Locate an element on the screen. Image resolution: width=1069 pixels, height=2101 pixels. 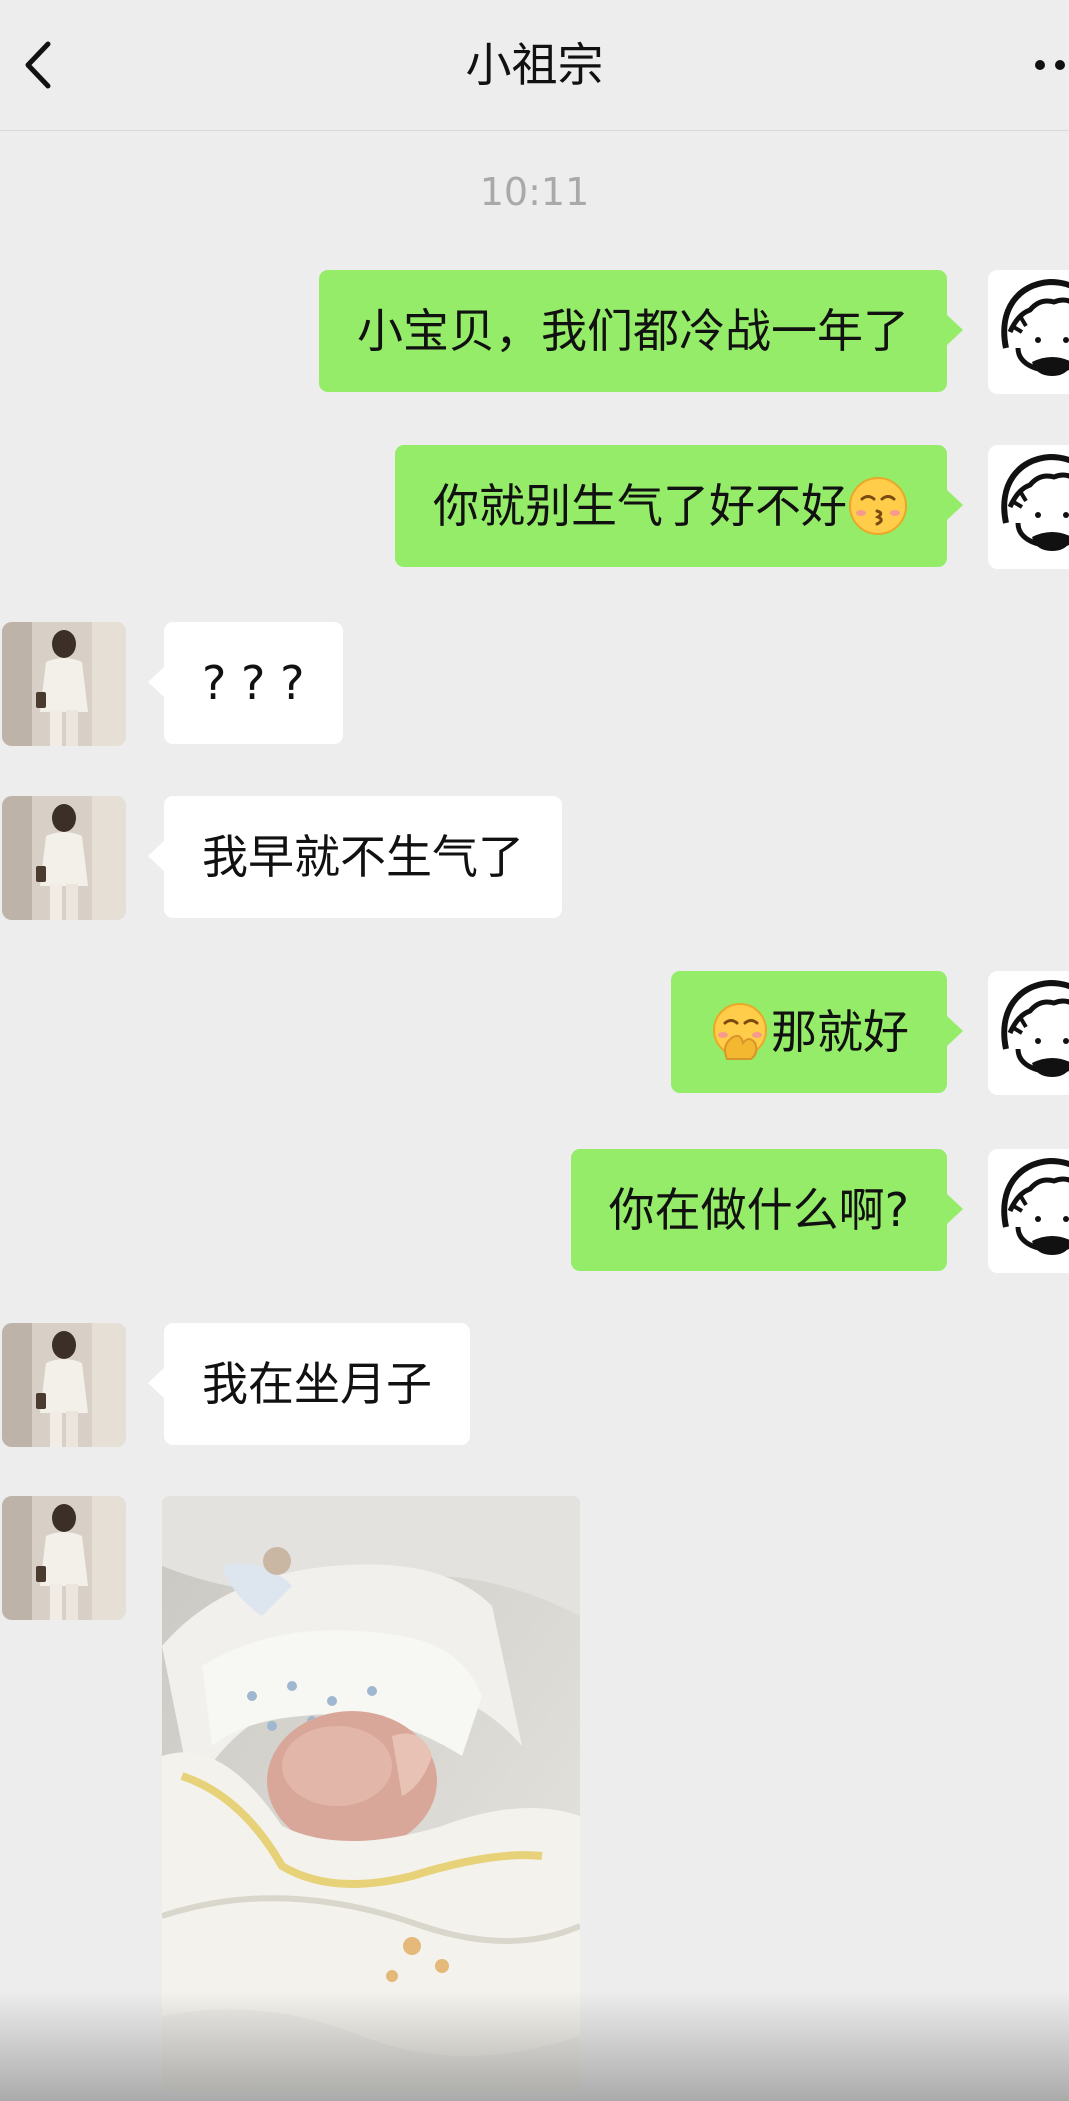
message-bubble-other: ? ? ? is located at coordinates (245, 683).